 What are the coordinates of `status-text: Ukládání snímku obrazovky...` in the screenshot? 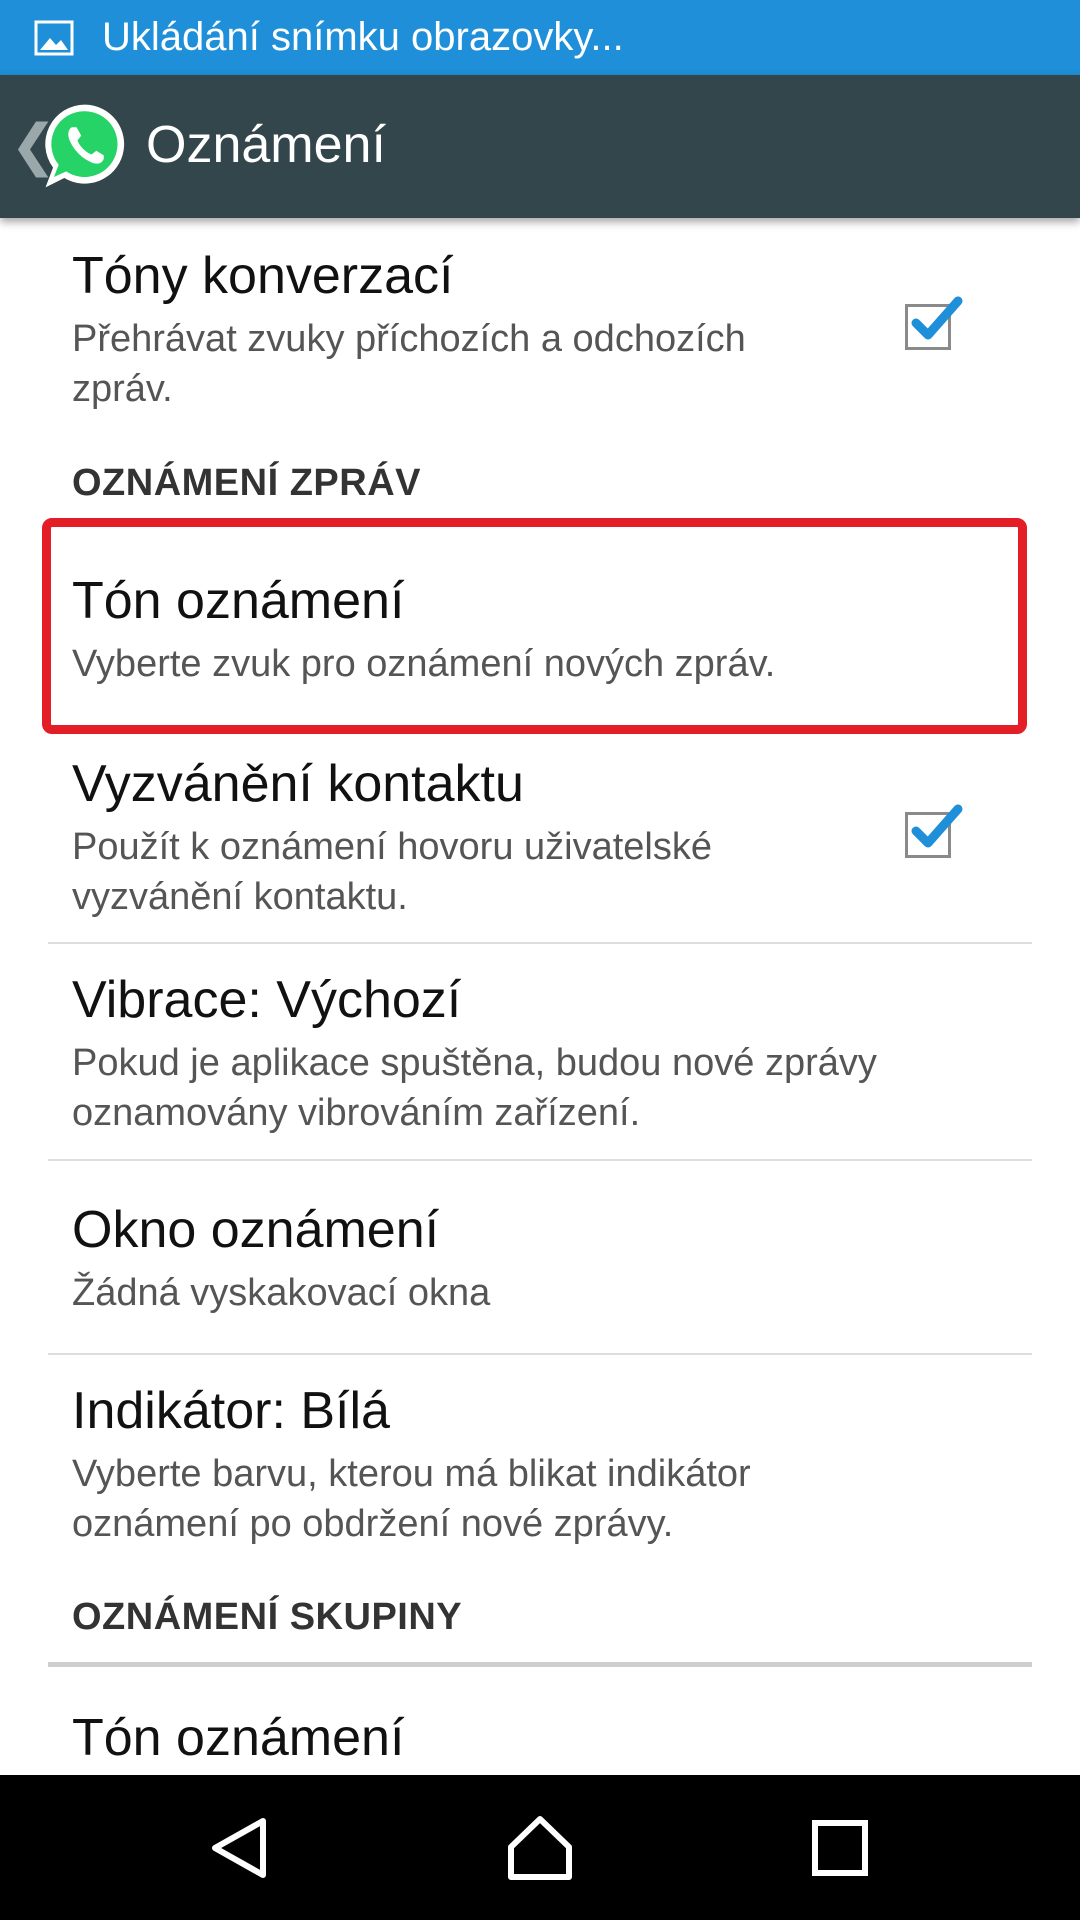 It's located at (363, 37).